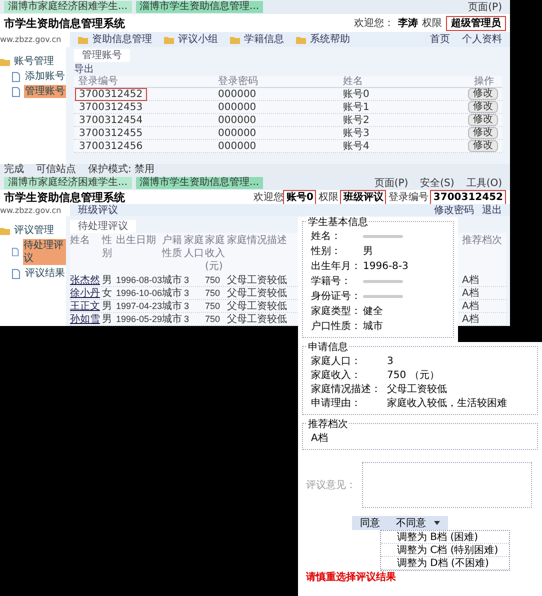 Image resolution: width=542 pixels, height=596 pixels. What do you see at coordinates (139, 279) in the screenshot?
I see `table-cell: 1996-08-03` at bounding box center [139, 279].